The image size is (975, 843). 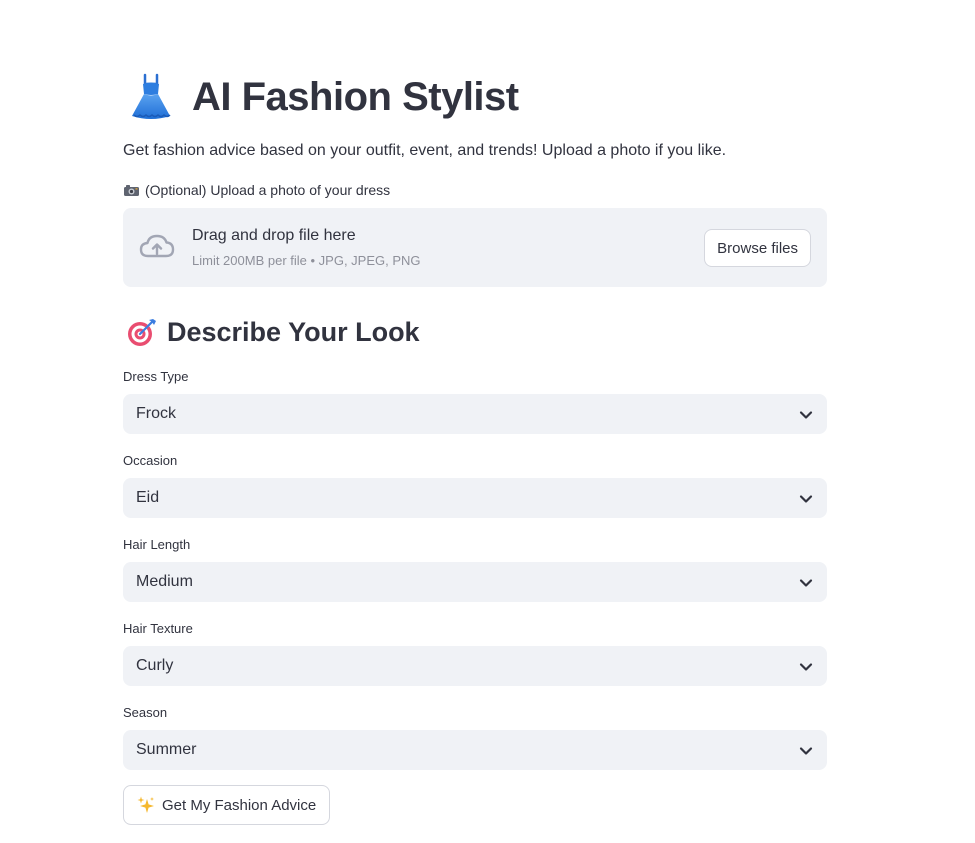 I want to click on field-label: Hair Length, so click(x=157, y=544).